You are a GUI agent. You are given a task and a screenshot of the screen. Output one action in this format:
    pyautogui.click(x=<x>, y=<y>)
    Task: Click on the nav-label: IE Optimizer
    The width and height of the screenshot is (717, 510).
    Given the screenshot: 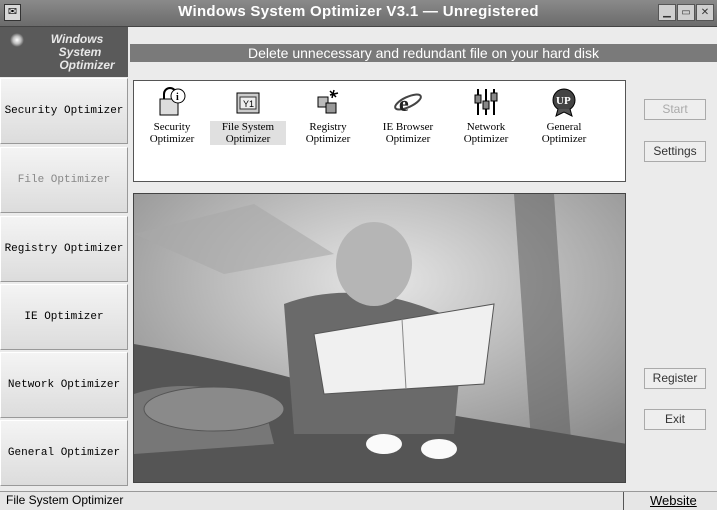 What is the action you would take?
    pyautogui.click(x=64, y=317)
    